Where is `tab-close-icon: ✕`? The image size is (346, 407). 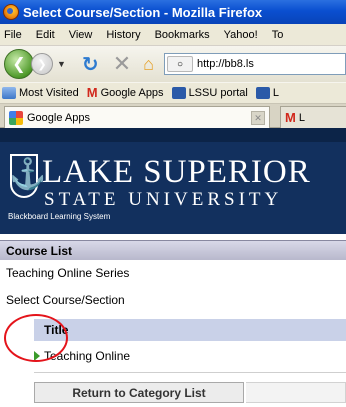 tab-close-icon: ✕ is located at coordinates (258, 118).